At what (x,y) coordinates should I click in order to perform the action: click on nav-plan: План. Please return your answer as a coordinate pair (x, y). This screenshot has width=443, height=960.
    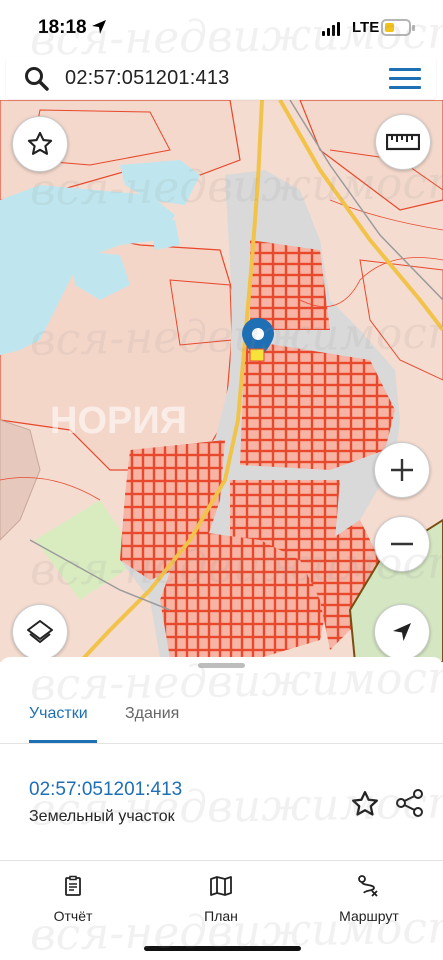
    Looking at the image, I should click on (221, 899).